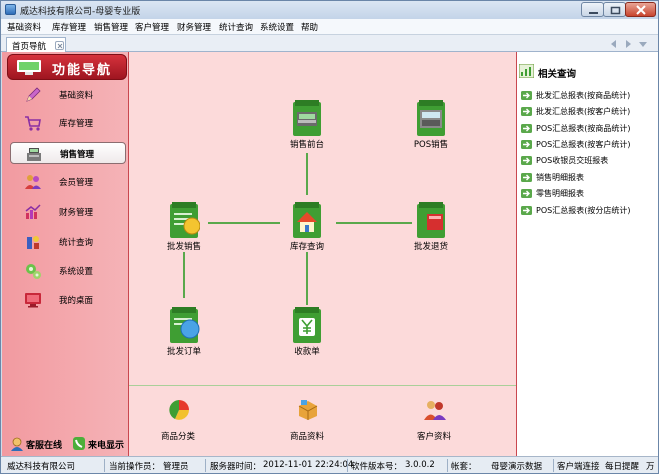 The width and height of the screenshot is (659, 474). I want to click on nav-item-statistics: 统计查询, so click(68, 242).